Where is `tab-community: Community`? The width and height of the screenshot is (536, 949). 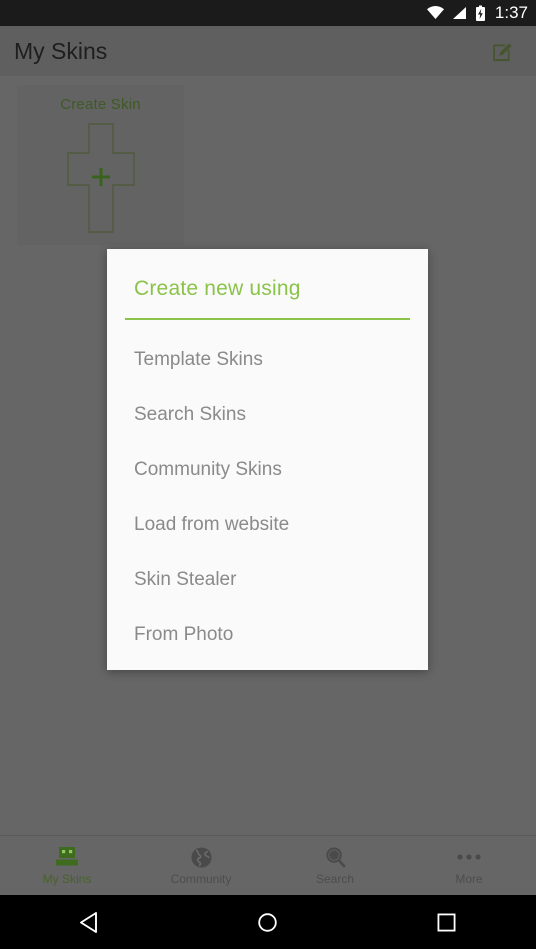 tab-community: Community is located at coordinates (201, 865).